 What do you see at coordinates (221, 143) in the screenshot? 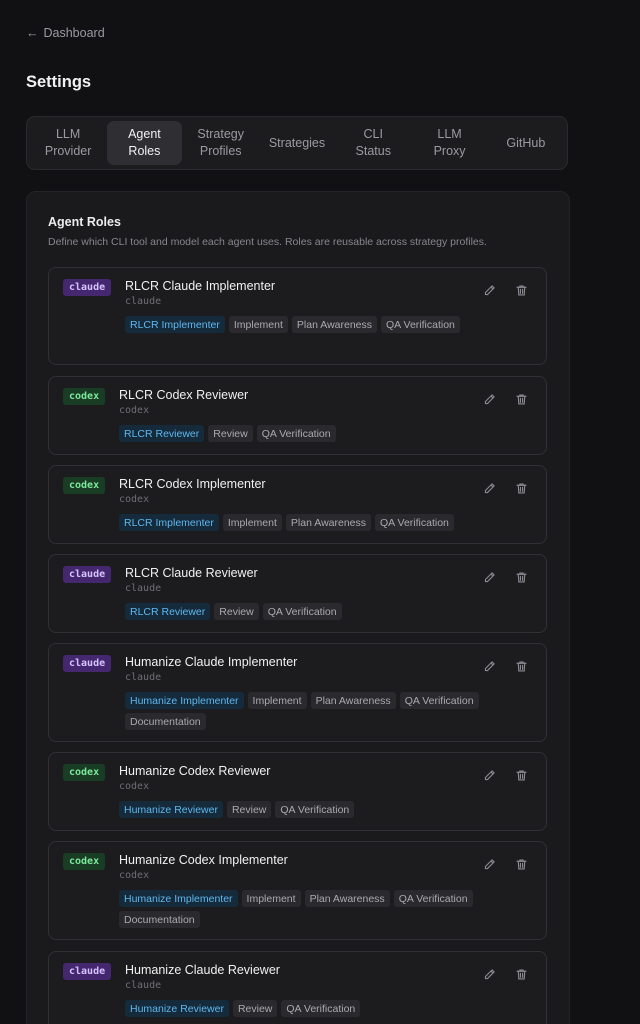
I see `tab-strategy-profiles: Strategy Profiles` at bounding box center [221, 143].